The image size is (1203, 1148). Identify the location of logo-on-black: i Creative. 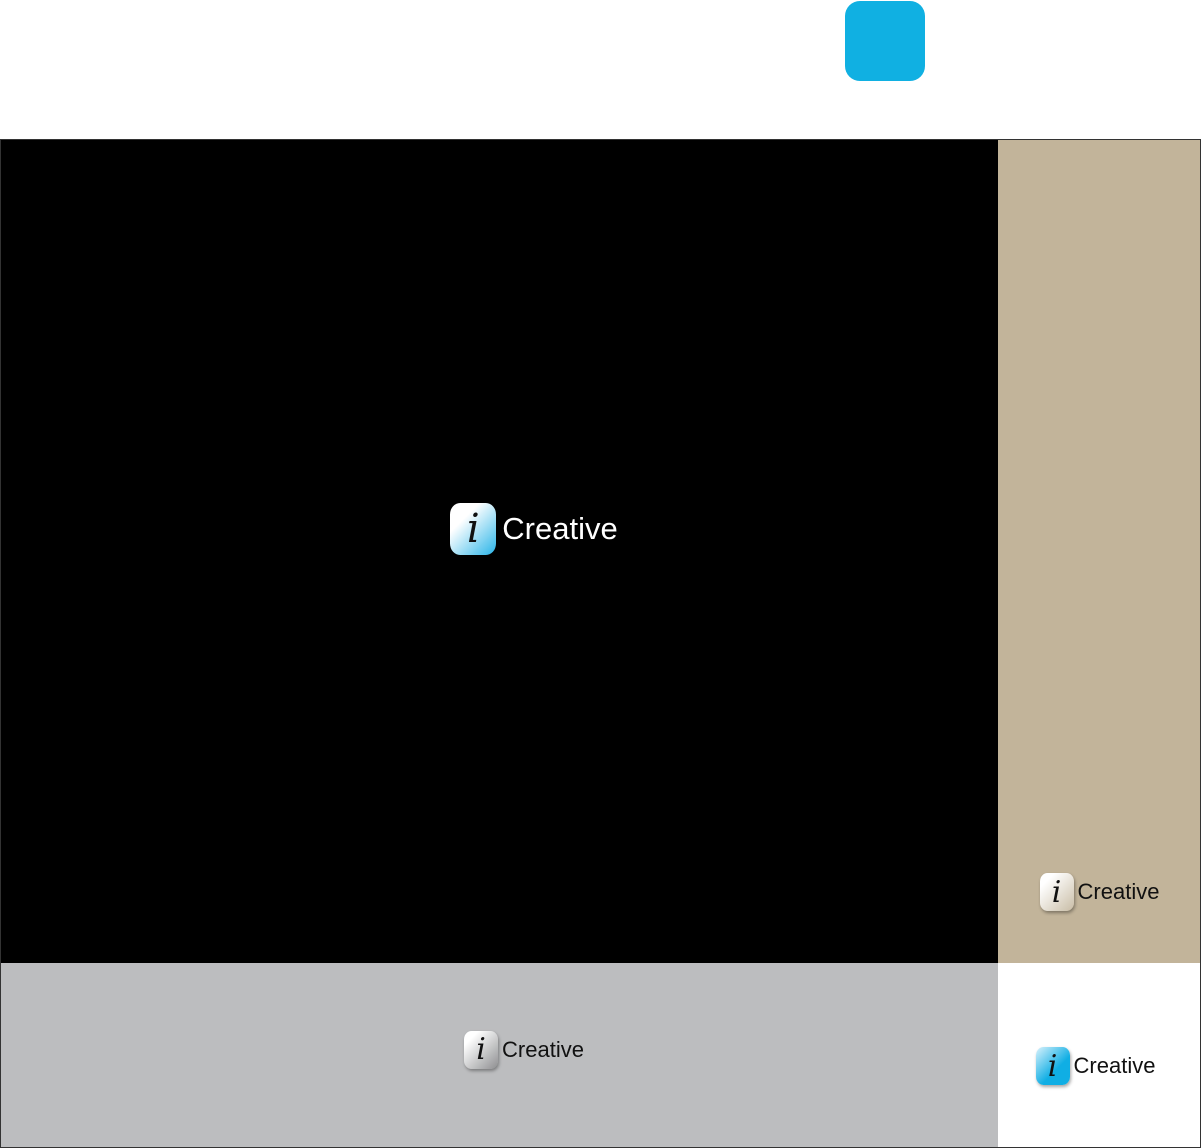
(534, 529).